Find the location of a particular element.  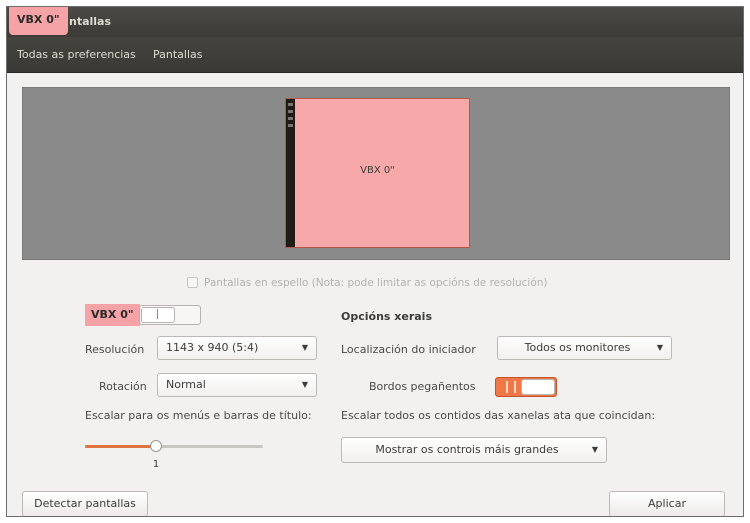

toolbar: Todas as preferencias Pantallas is located at coordinates (375, 55).